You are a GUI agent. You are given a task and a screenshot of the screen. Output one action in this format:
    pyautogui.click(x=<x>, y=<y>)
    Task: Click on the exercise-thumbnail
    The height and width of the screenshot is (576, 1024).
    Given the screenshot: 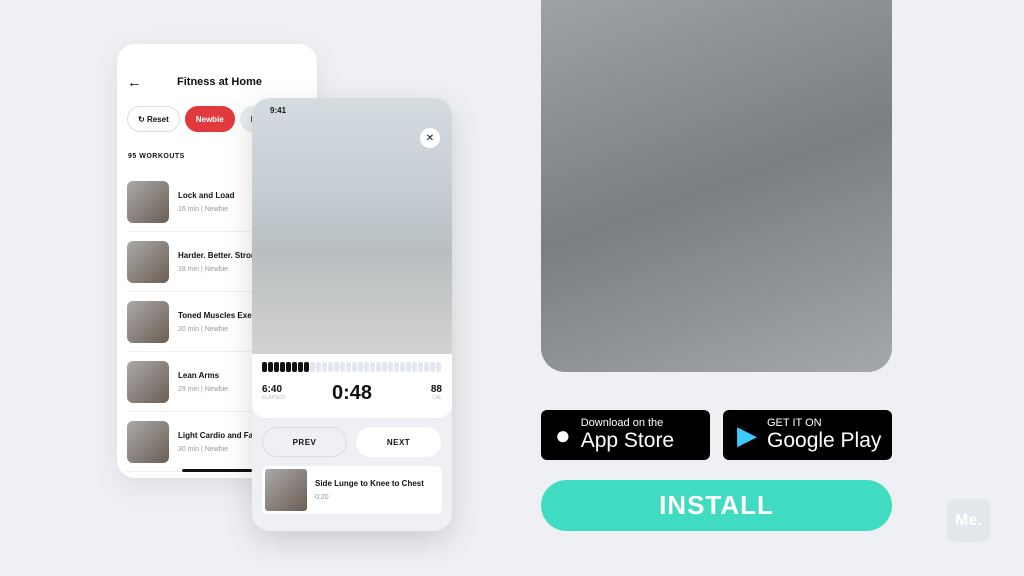 What is the action you would take?
    pyautogui.click(x=286, y=490)
    